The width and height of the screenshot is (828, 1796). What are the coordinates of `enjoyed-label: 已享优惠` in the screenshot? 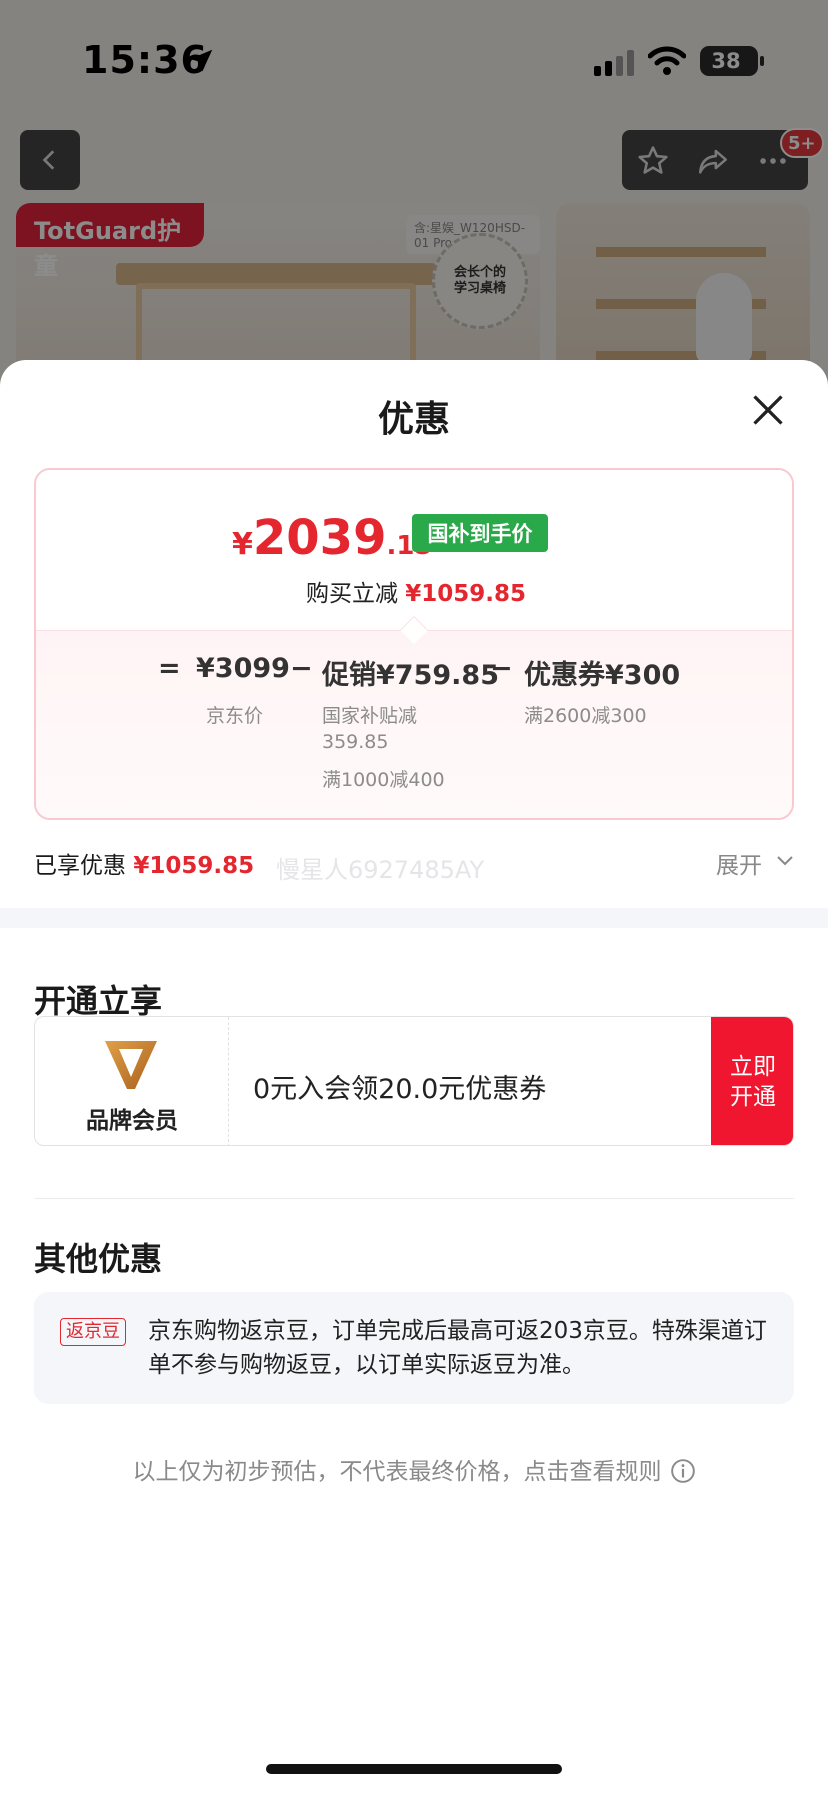 It's located at (80, 866).